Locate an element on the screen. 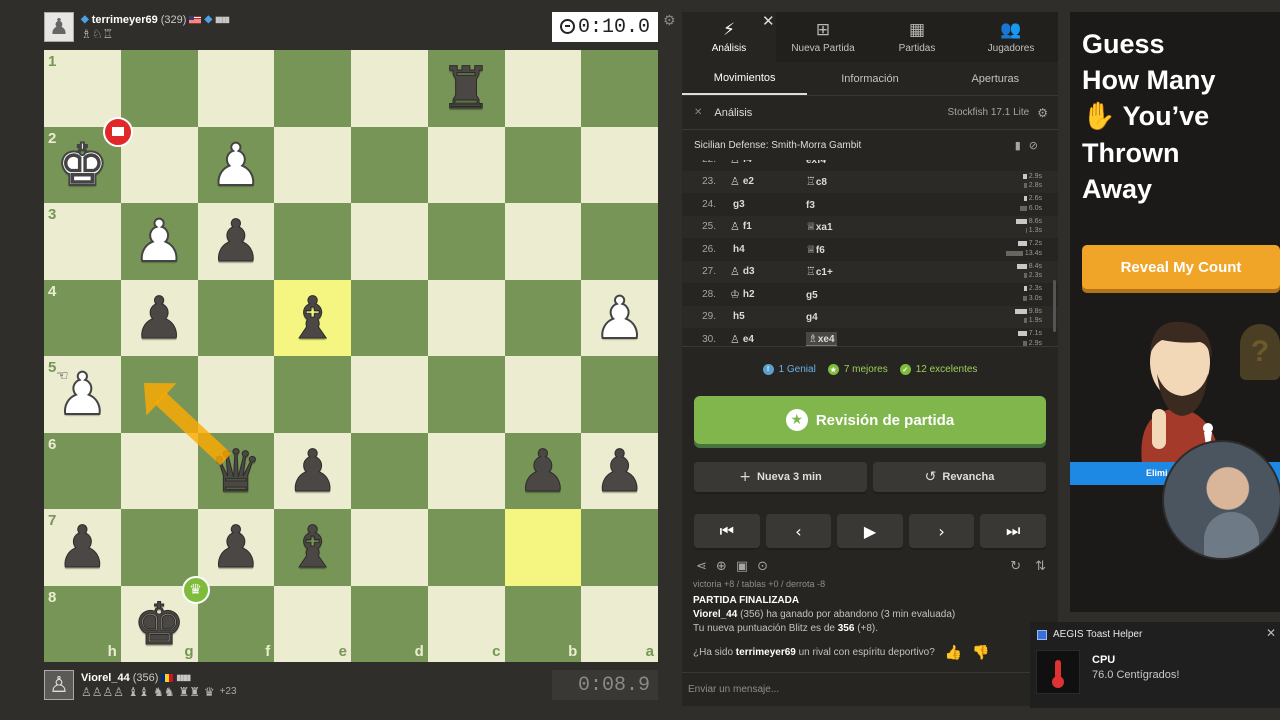 The height and width of the screenshot is (720, 1280). square-f5 is located at coordinates (236, 394).